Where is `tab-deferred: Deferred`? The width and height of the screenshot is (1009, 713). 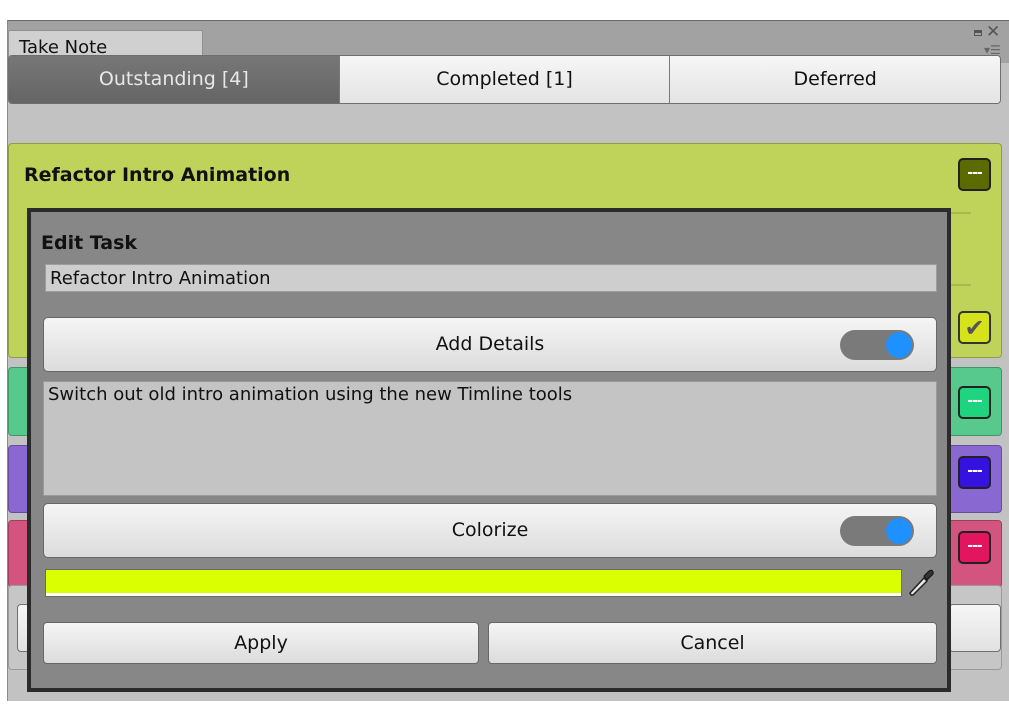 tab-deferred: Deferred is located at coordinates (834, 79).